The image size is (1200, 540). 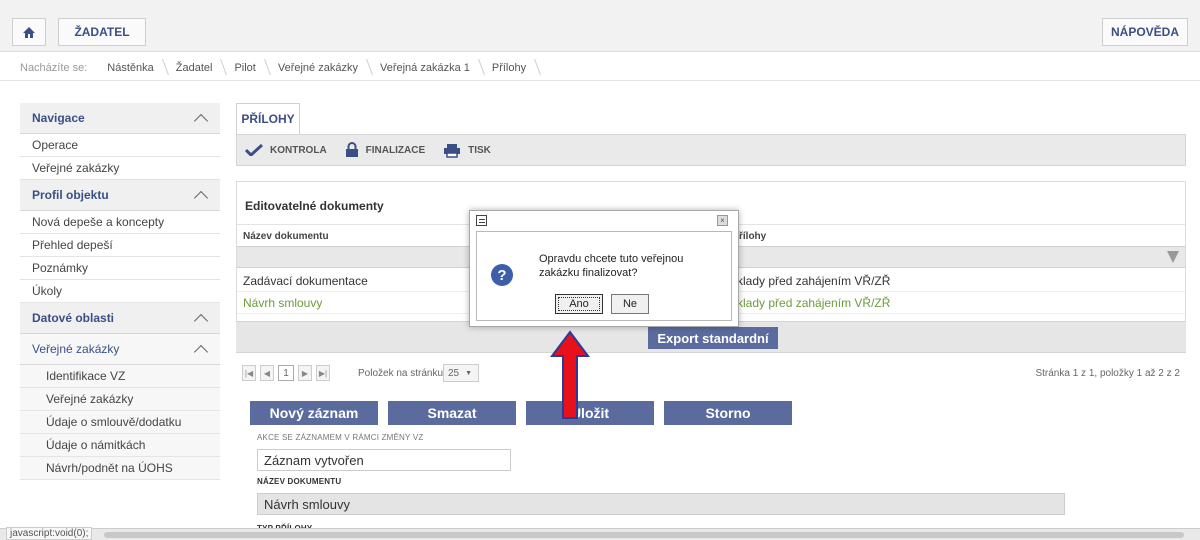 I want to click on pager-first-button: |◀, so click(x=249, y=373).